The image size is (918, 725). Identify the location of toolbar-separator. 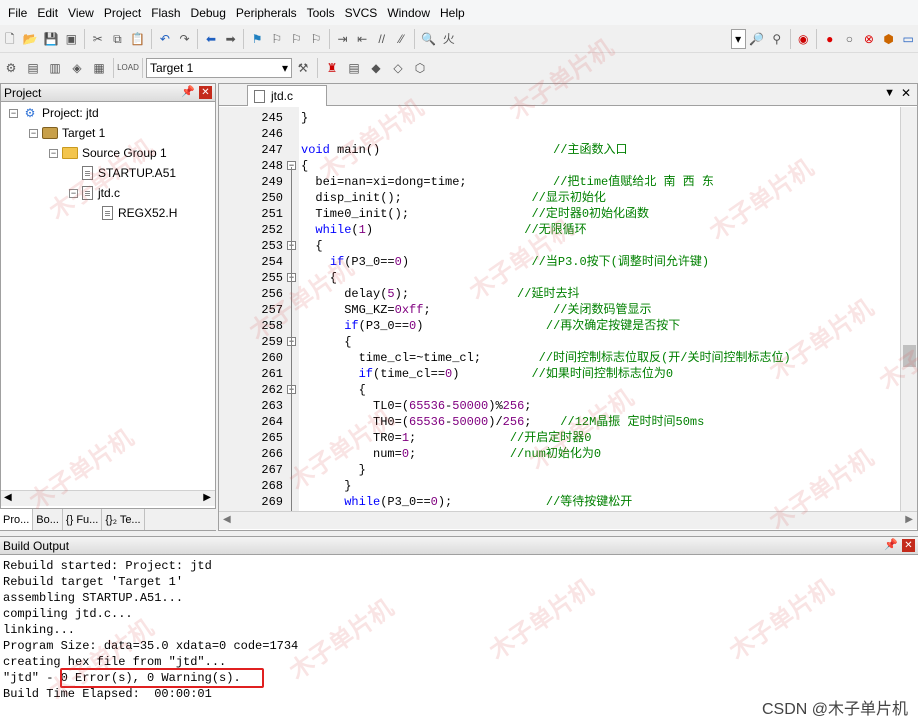
(415, 38).